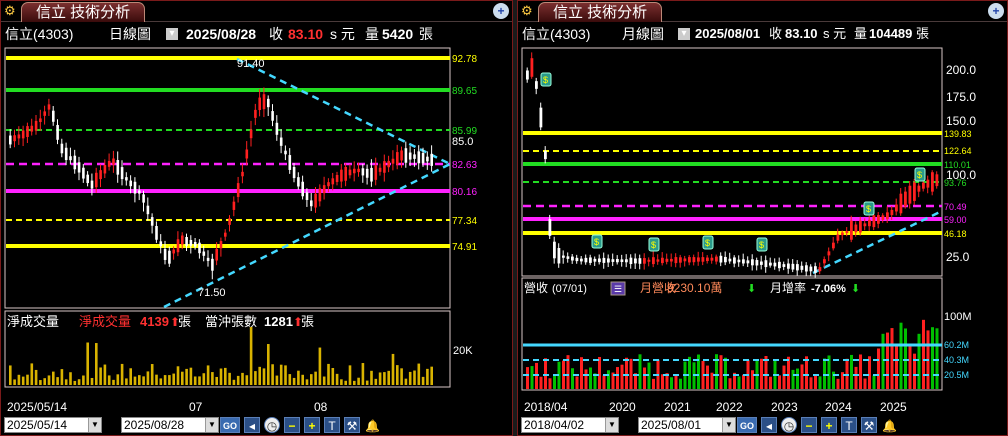 This screenshot has width=1008, height=436. What do you see at coordinates (961, 121) in the screenshot?
I see `axis-tick-150: 150.0` at bounding box center [961, 121].